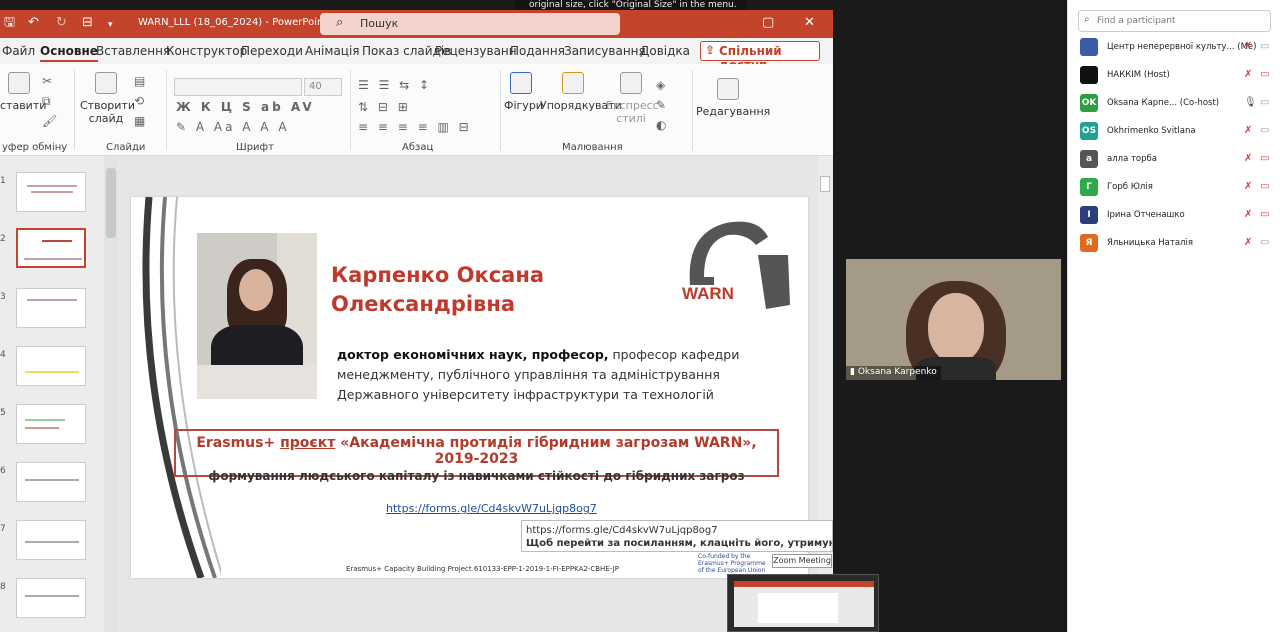 The height and width of the screenshot is (632, 1280). I want to click on list-icons: ☰ ☰ ⇆ ↕, so click(395, 85).